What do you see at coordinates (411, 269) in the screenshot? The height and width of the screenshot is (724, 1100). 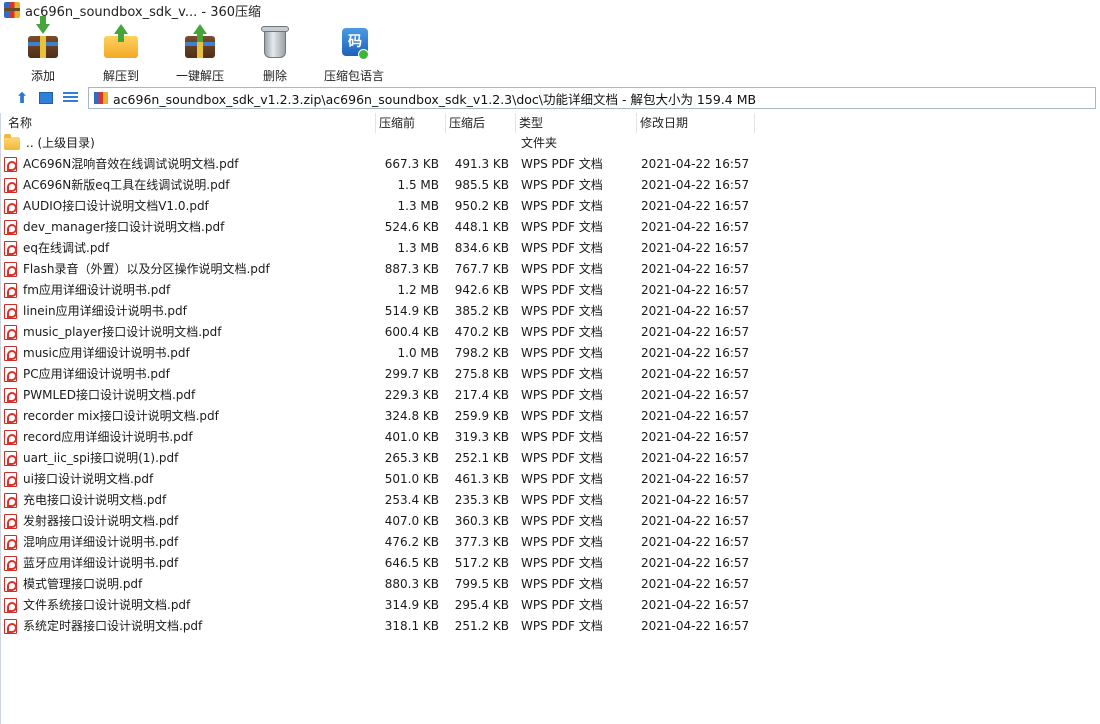 I see `file-size-before: 887.3 KB` at bounding box center [411, 269].